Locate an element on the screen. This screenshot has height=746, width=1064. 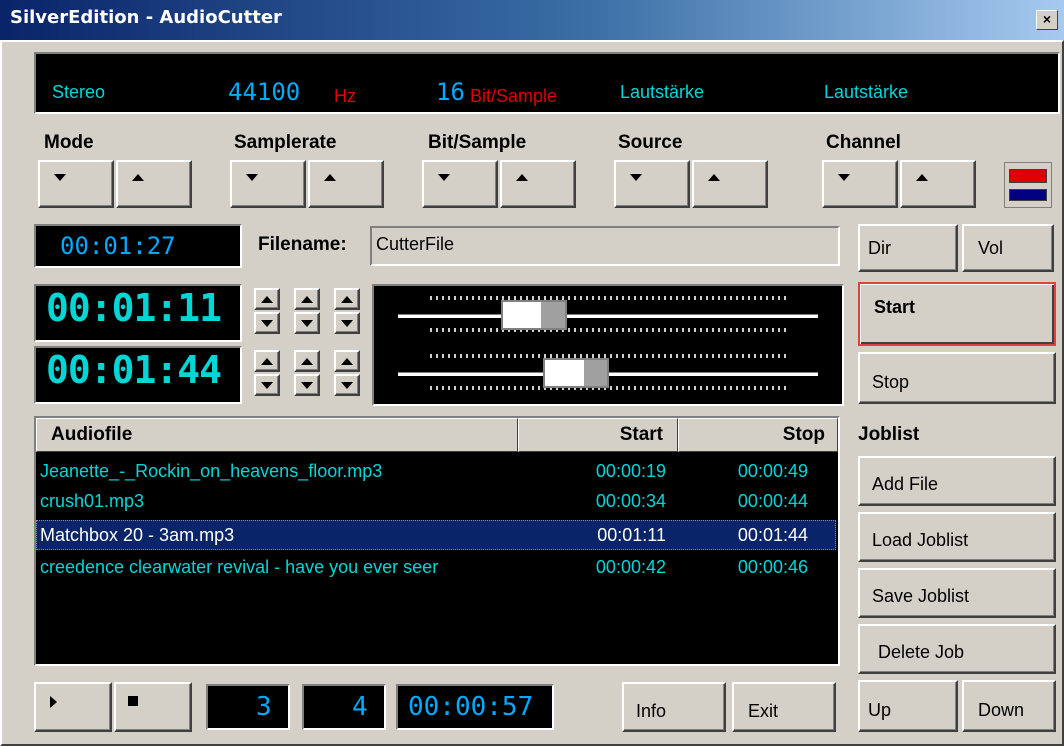
source-up-button is located at coordinates (730, 184).